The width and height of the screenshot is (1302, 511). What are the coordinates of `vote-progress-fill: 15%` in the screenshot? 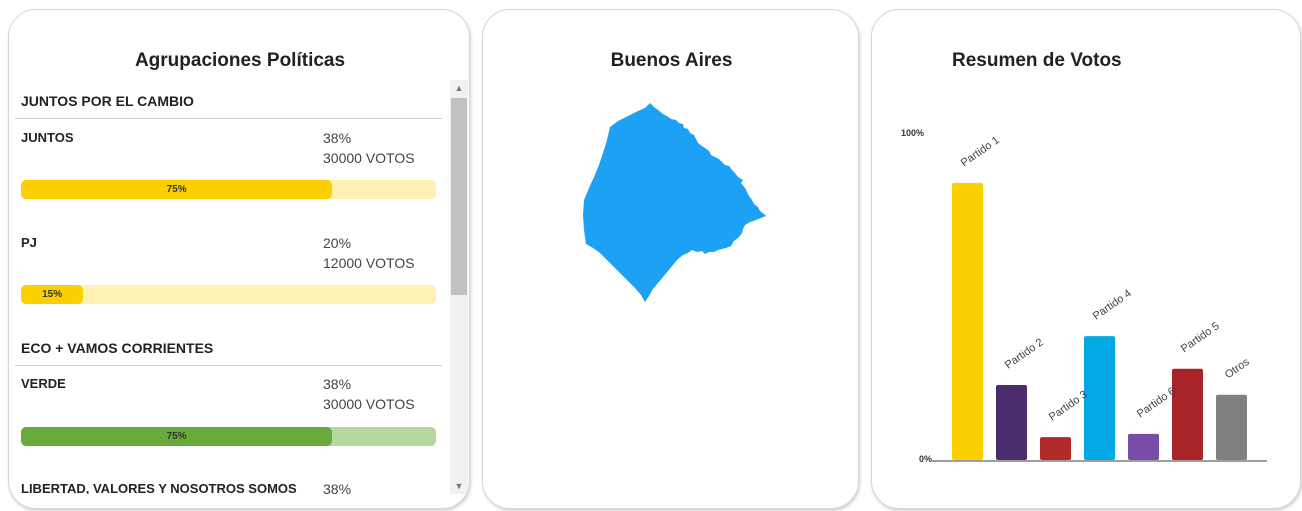 It's located at (52, 294).